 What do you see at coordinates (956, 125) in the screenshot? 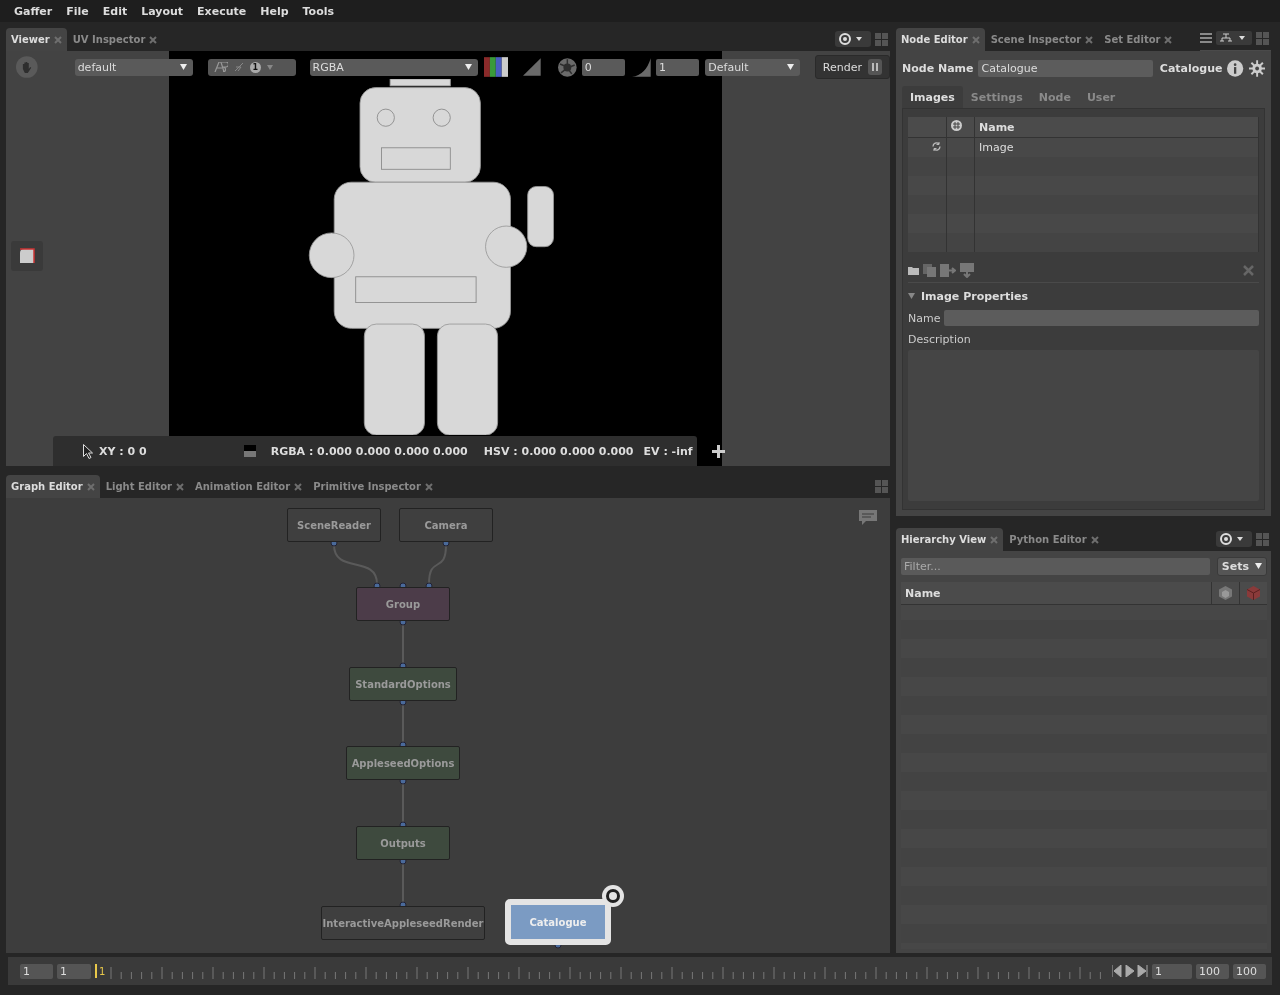
I see `hash-icon` at bounding box center [956, 125].